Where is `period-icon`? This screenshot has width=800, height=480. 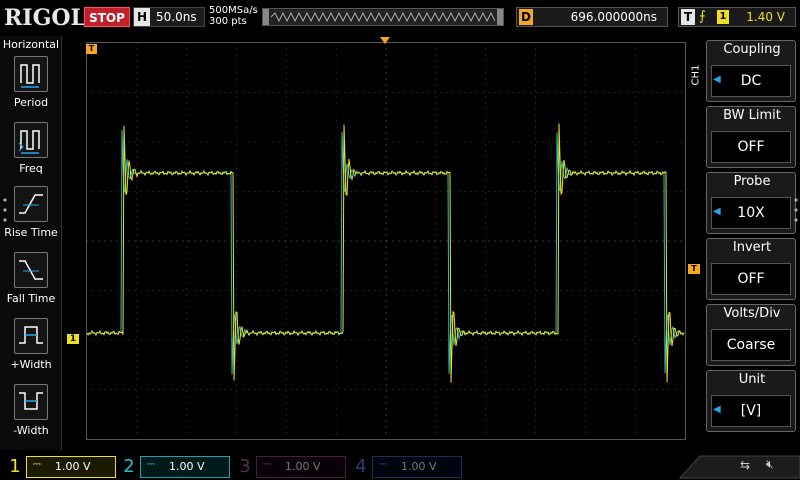 period-icon is located at coordinates (31, 74).